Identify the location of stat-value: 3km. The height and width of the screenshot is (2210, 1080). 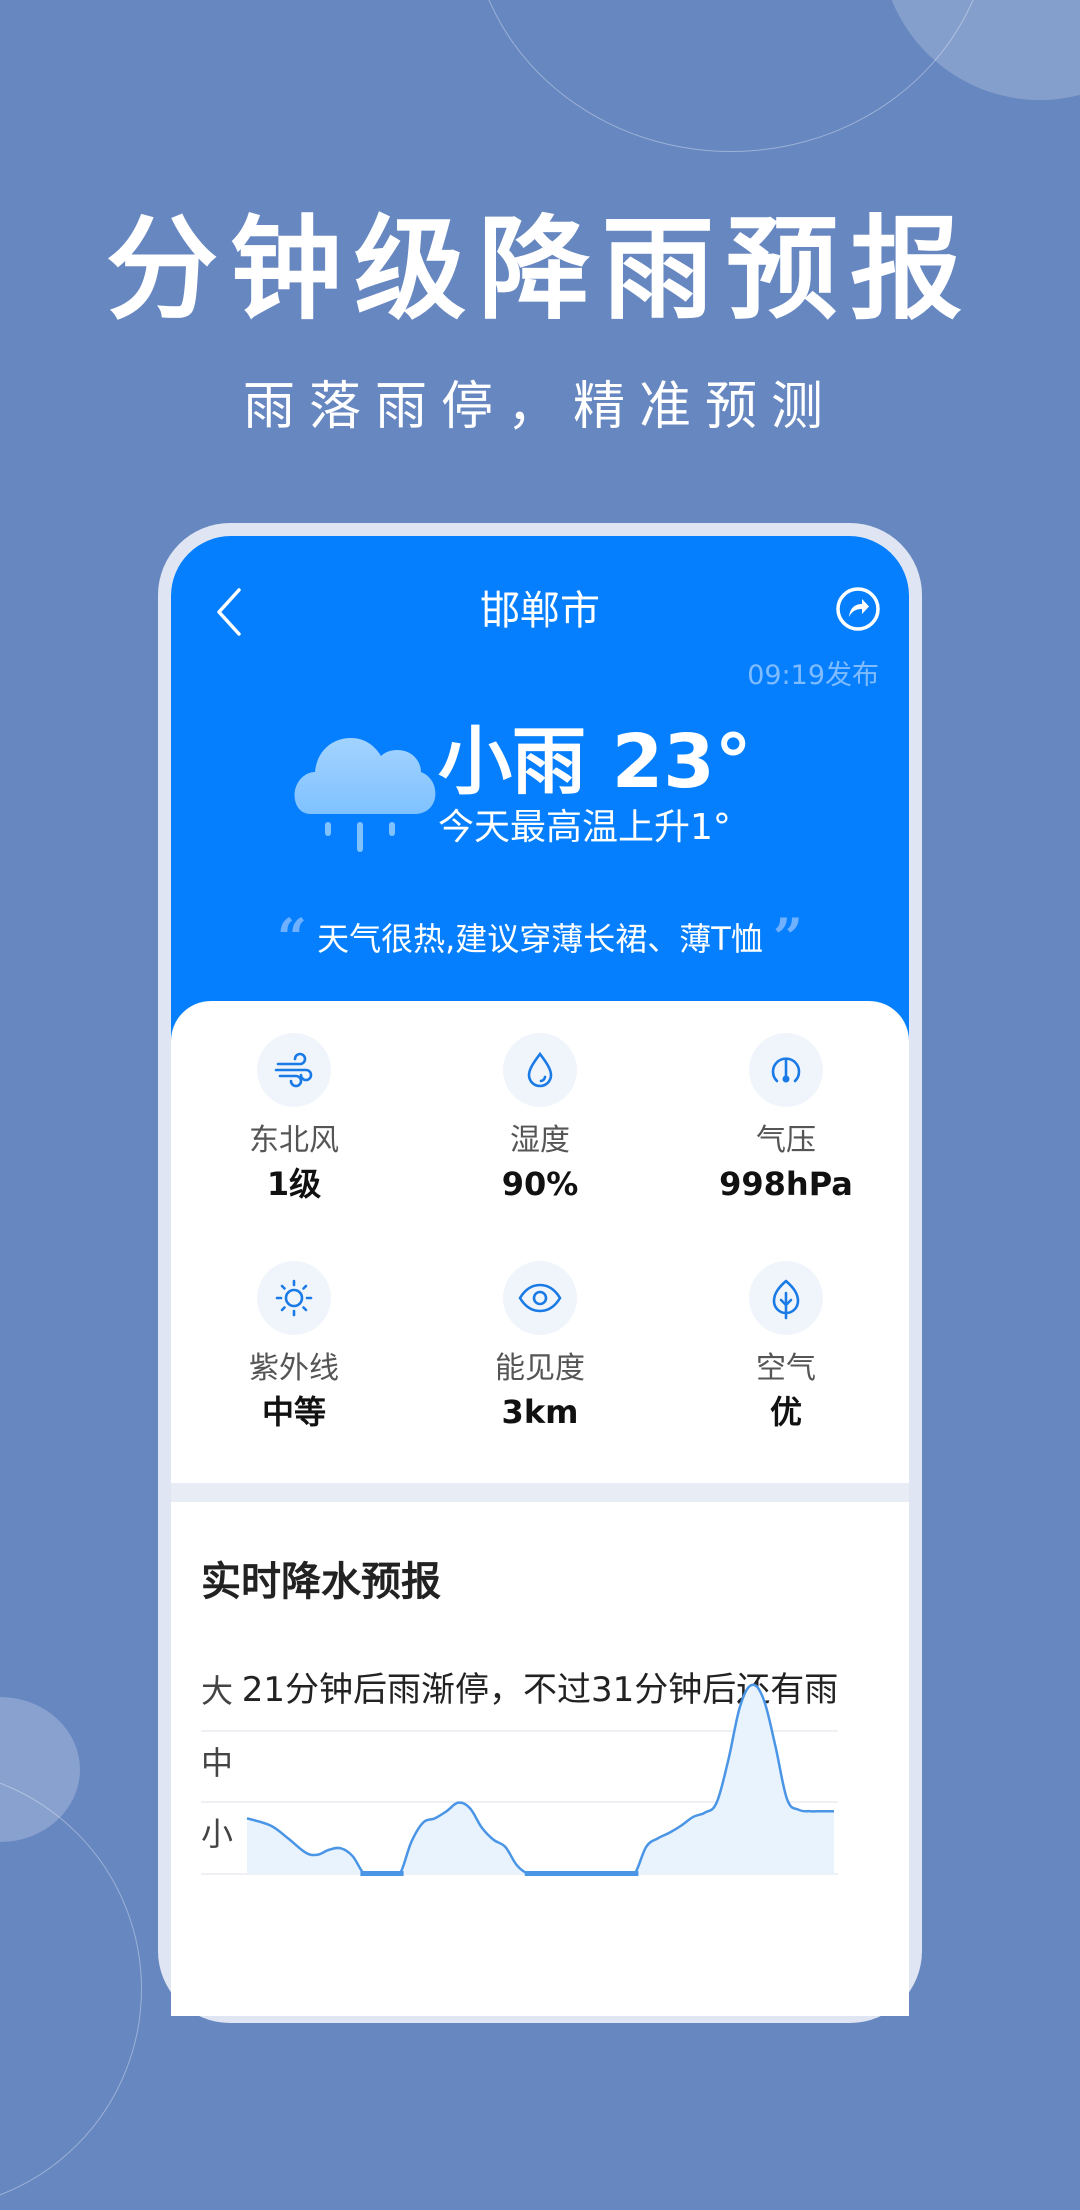
(540, 1412).